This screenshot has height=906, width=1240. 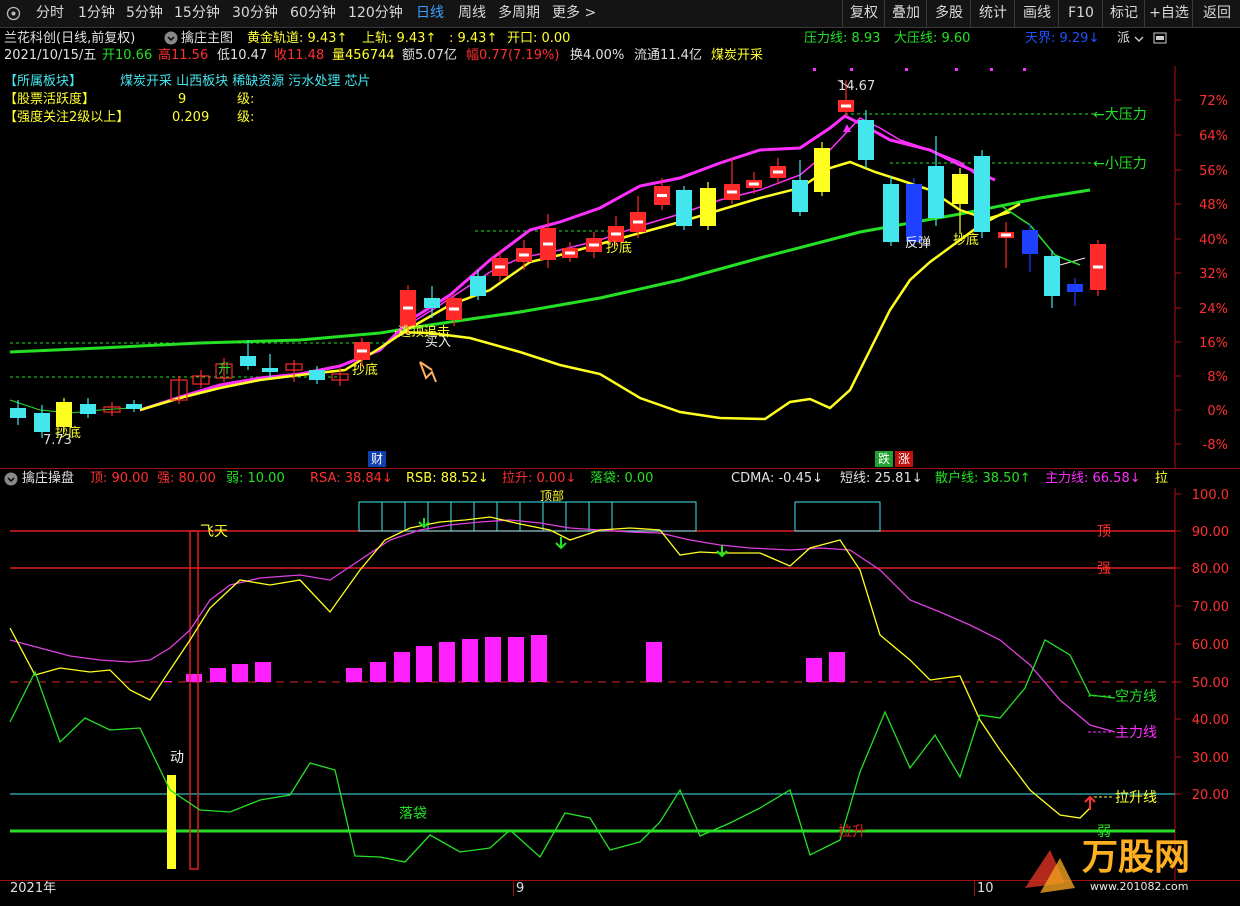 I want to click on expand-icon, so click(x=1139, y=39).